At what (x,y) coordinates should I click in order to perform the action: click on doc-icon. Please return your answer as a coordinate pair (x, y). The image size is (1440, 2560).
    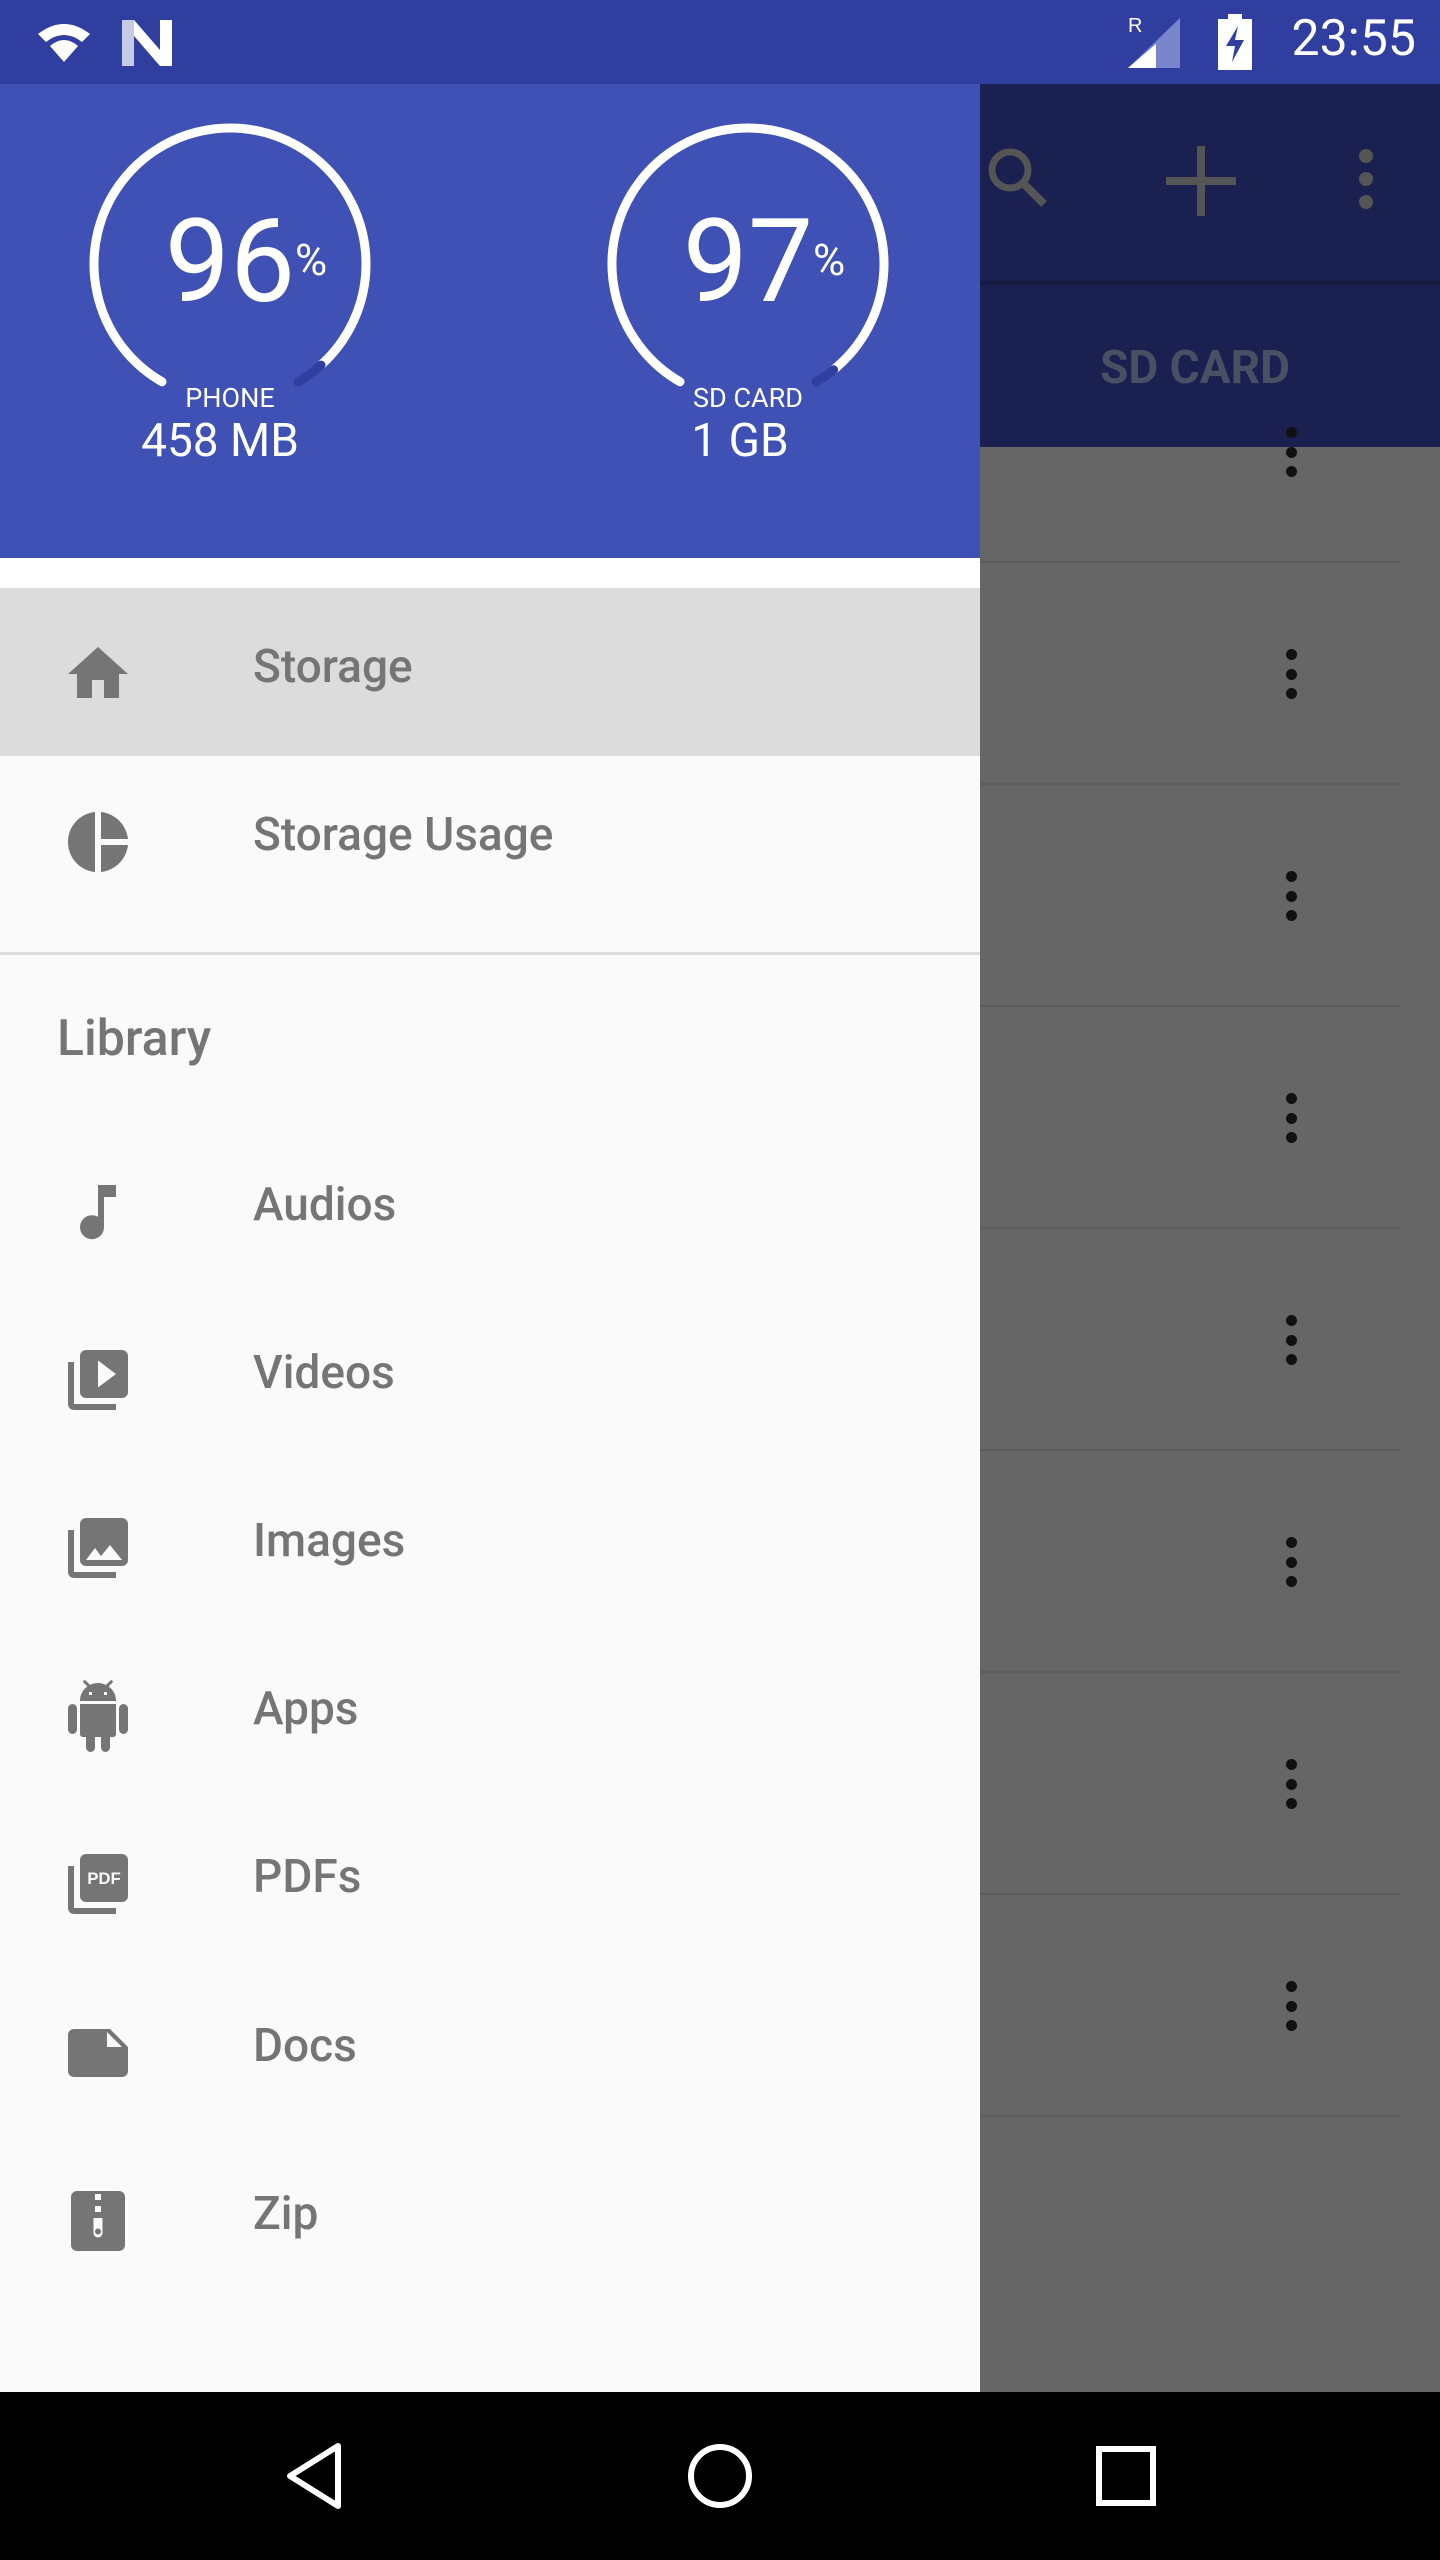
    Looking at the image, I should click on (98, 2053).